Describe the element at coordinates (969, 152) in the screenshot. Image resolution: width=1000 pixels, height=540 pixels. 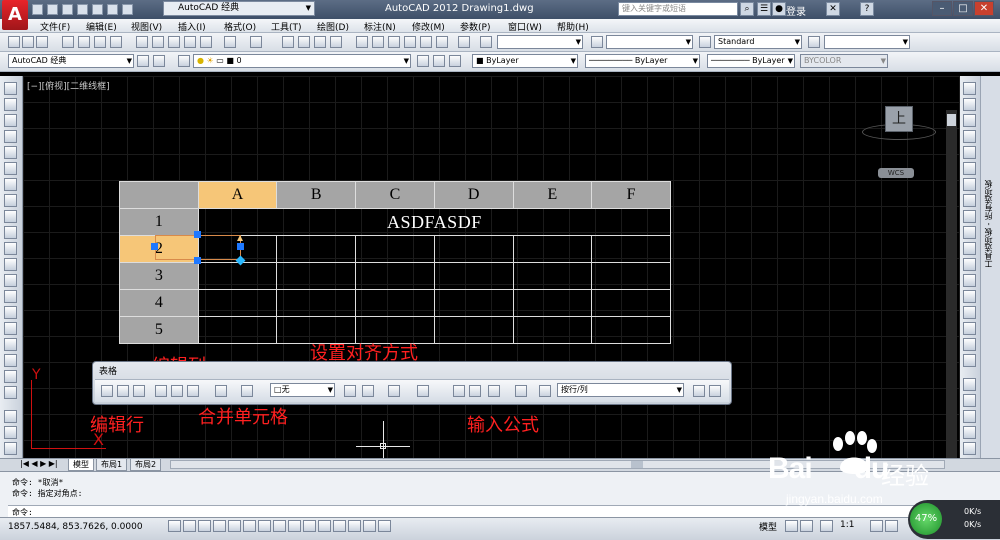
I see `array-icon` at that location.